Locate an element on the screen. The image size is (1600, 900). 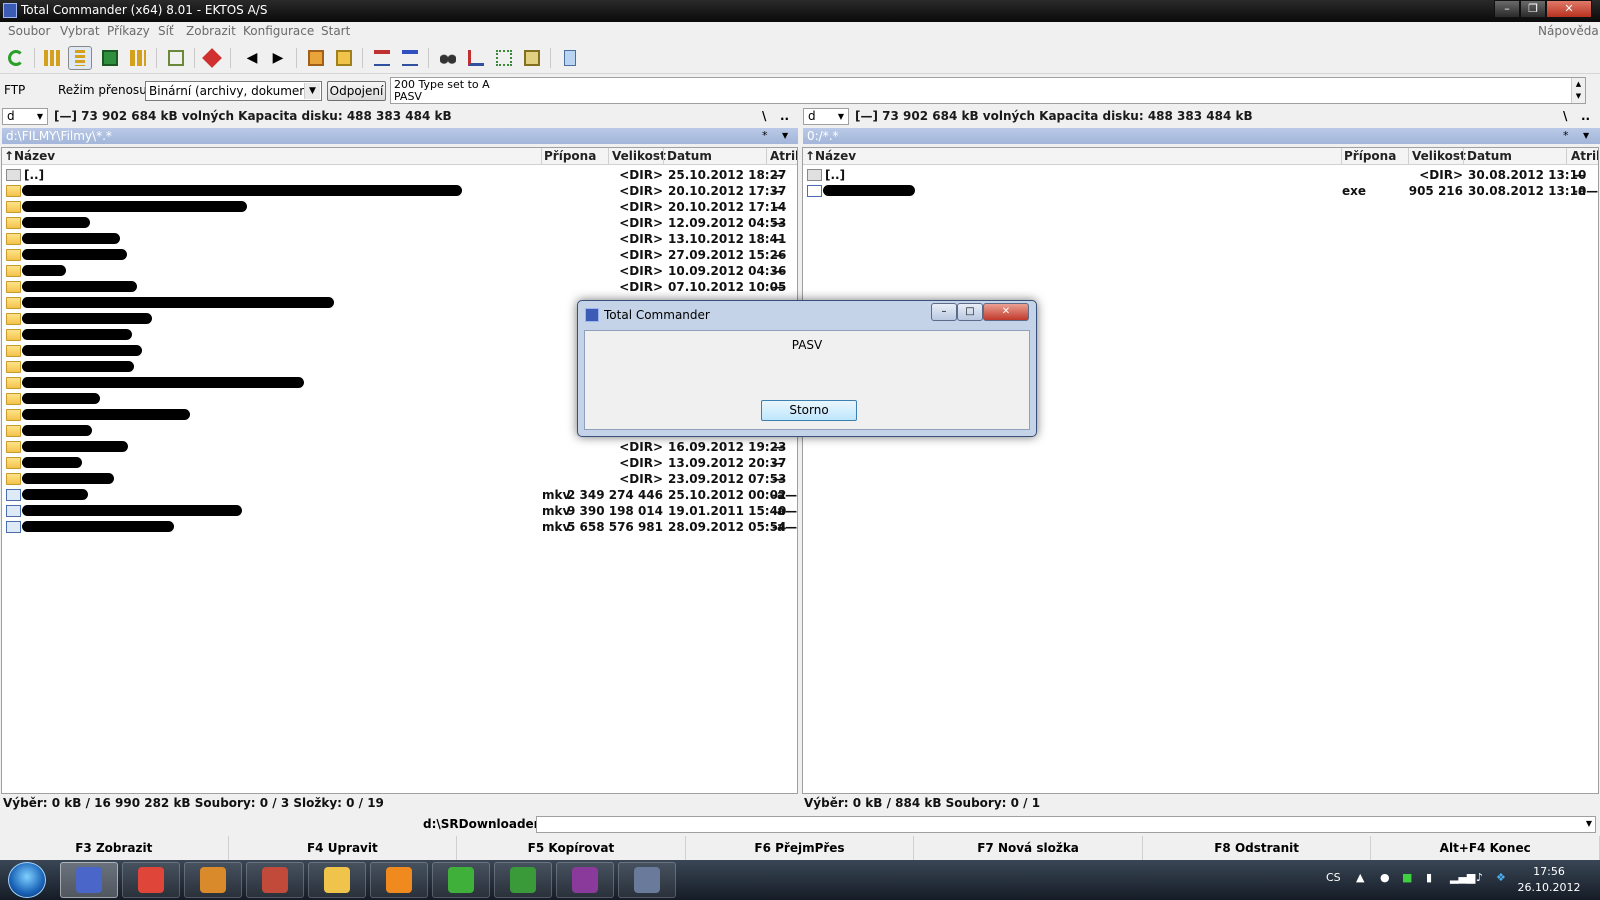
selection-icon is located at coordinates (212, 58).